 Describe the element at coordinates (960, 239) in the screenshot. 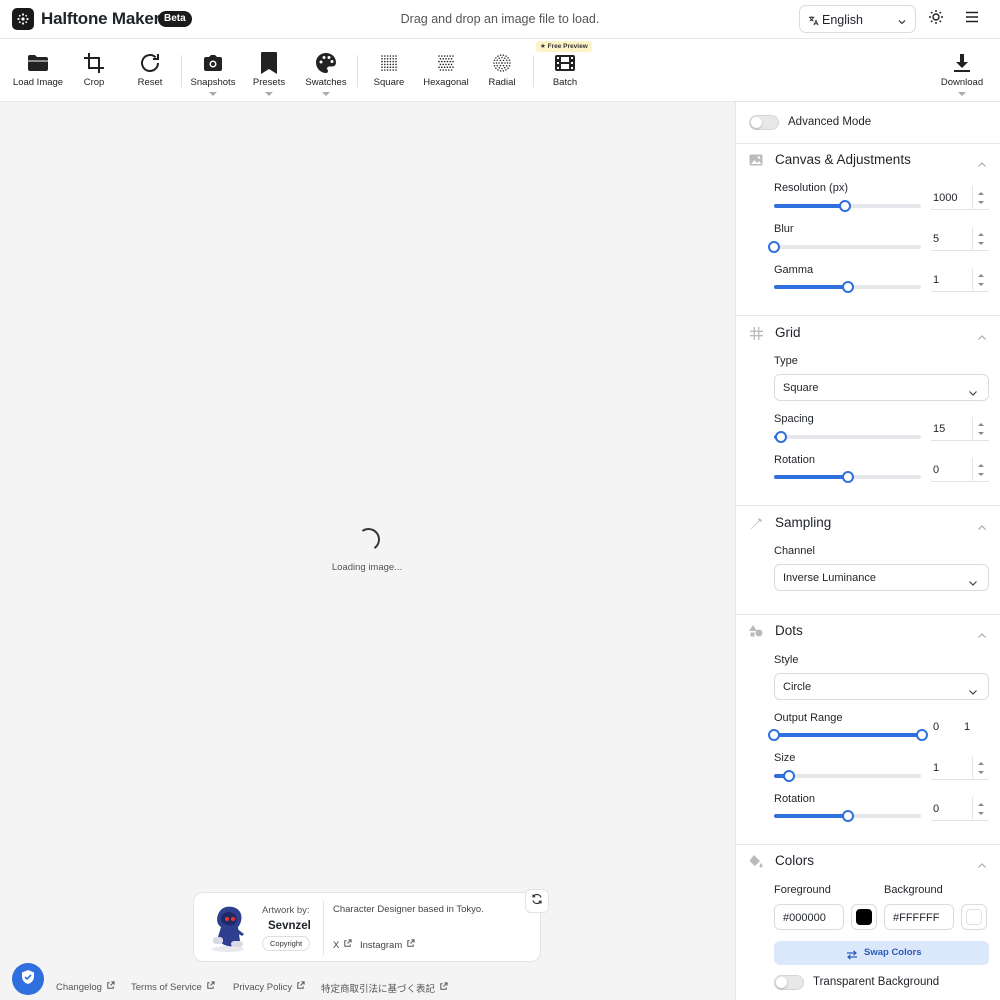

I see `blur-input: 5` at that location.